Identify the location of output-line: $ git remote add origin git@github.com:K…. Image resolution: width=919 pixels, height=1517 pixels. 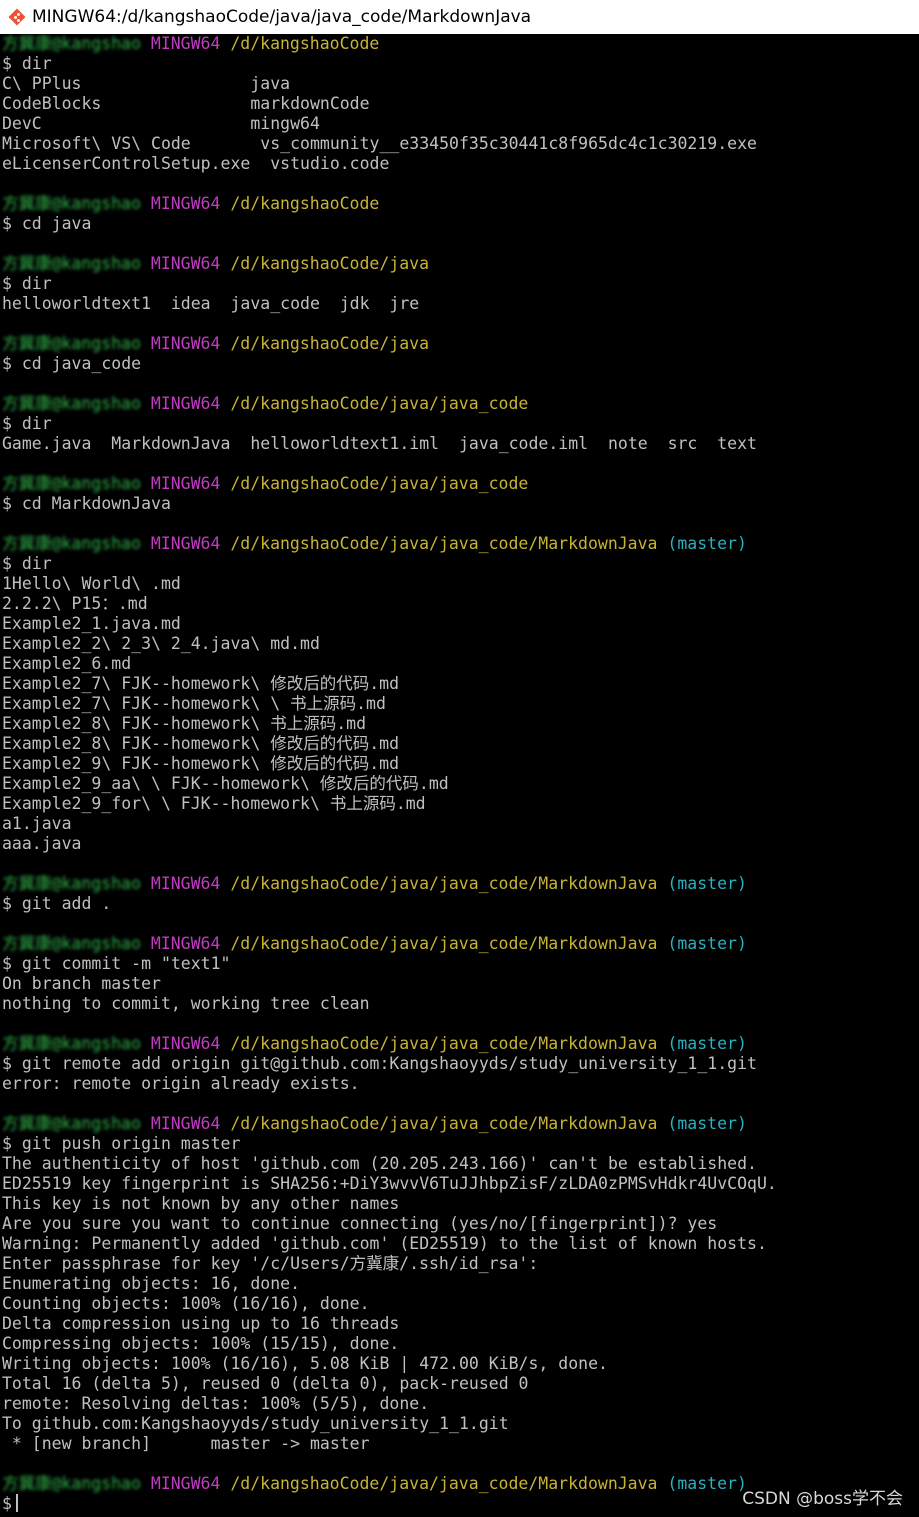
(460, 1064).